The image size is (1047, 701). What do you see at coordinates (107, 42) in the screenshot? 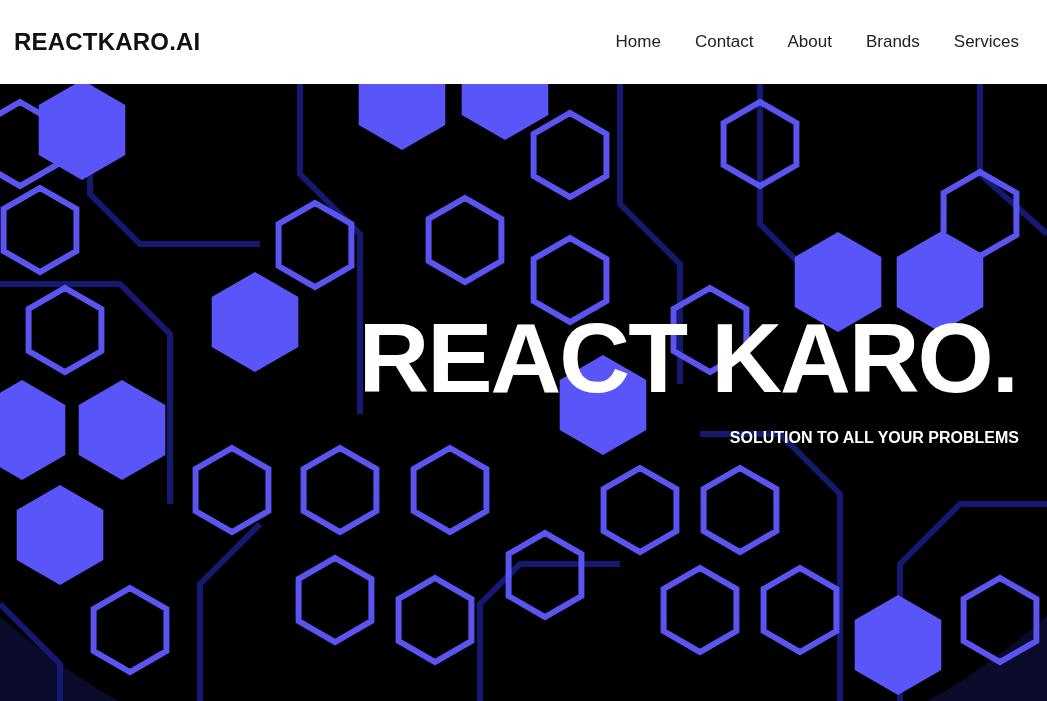
I see `site-logo: REACTKARO.AI` at bounding box center [107, 42].